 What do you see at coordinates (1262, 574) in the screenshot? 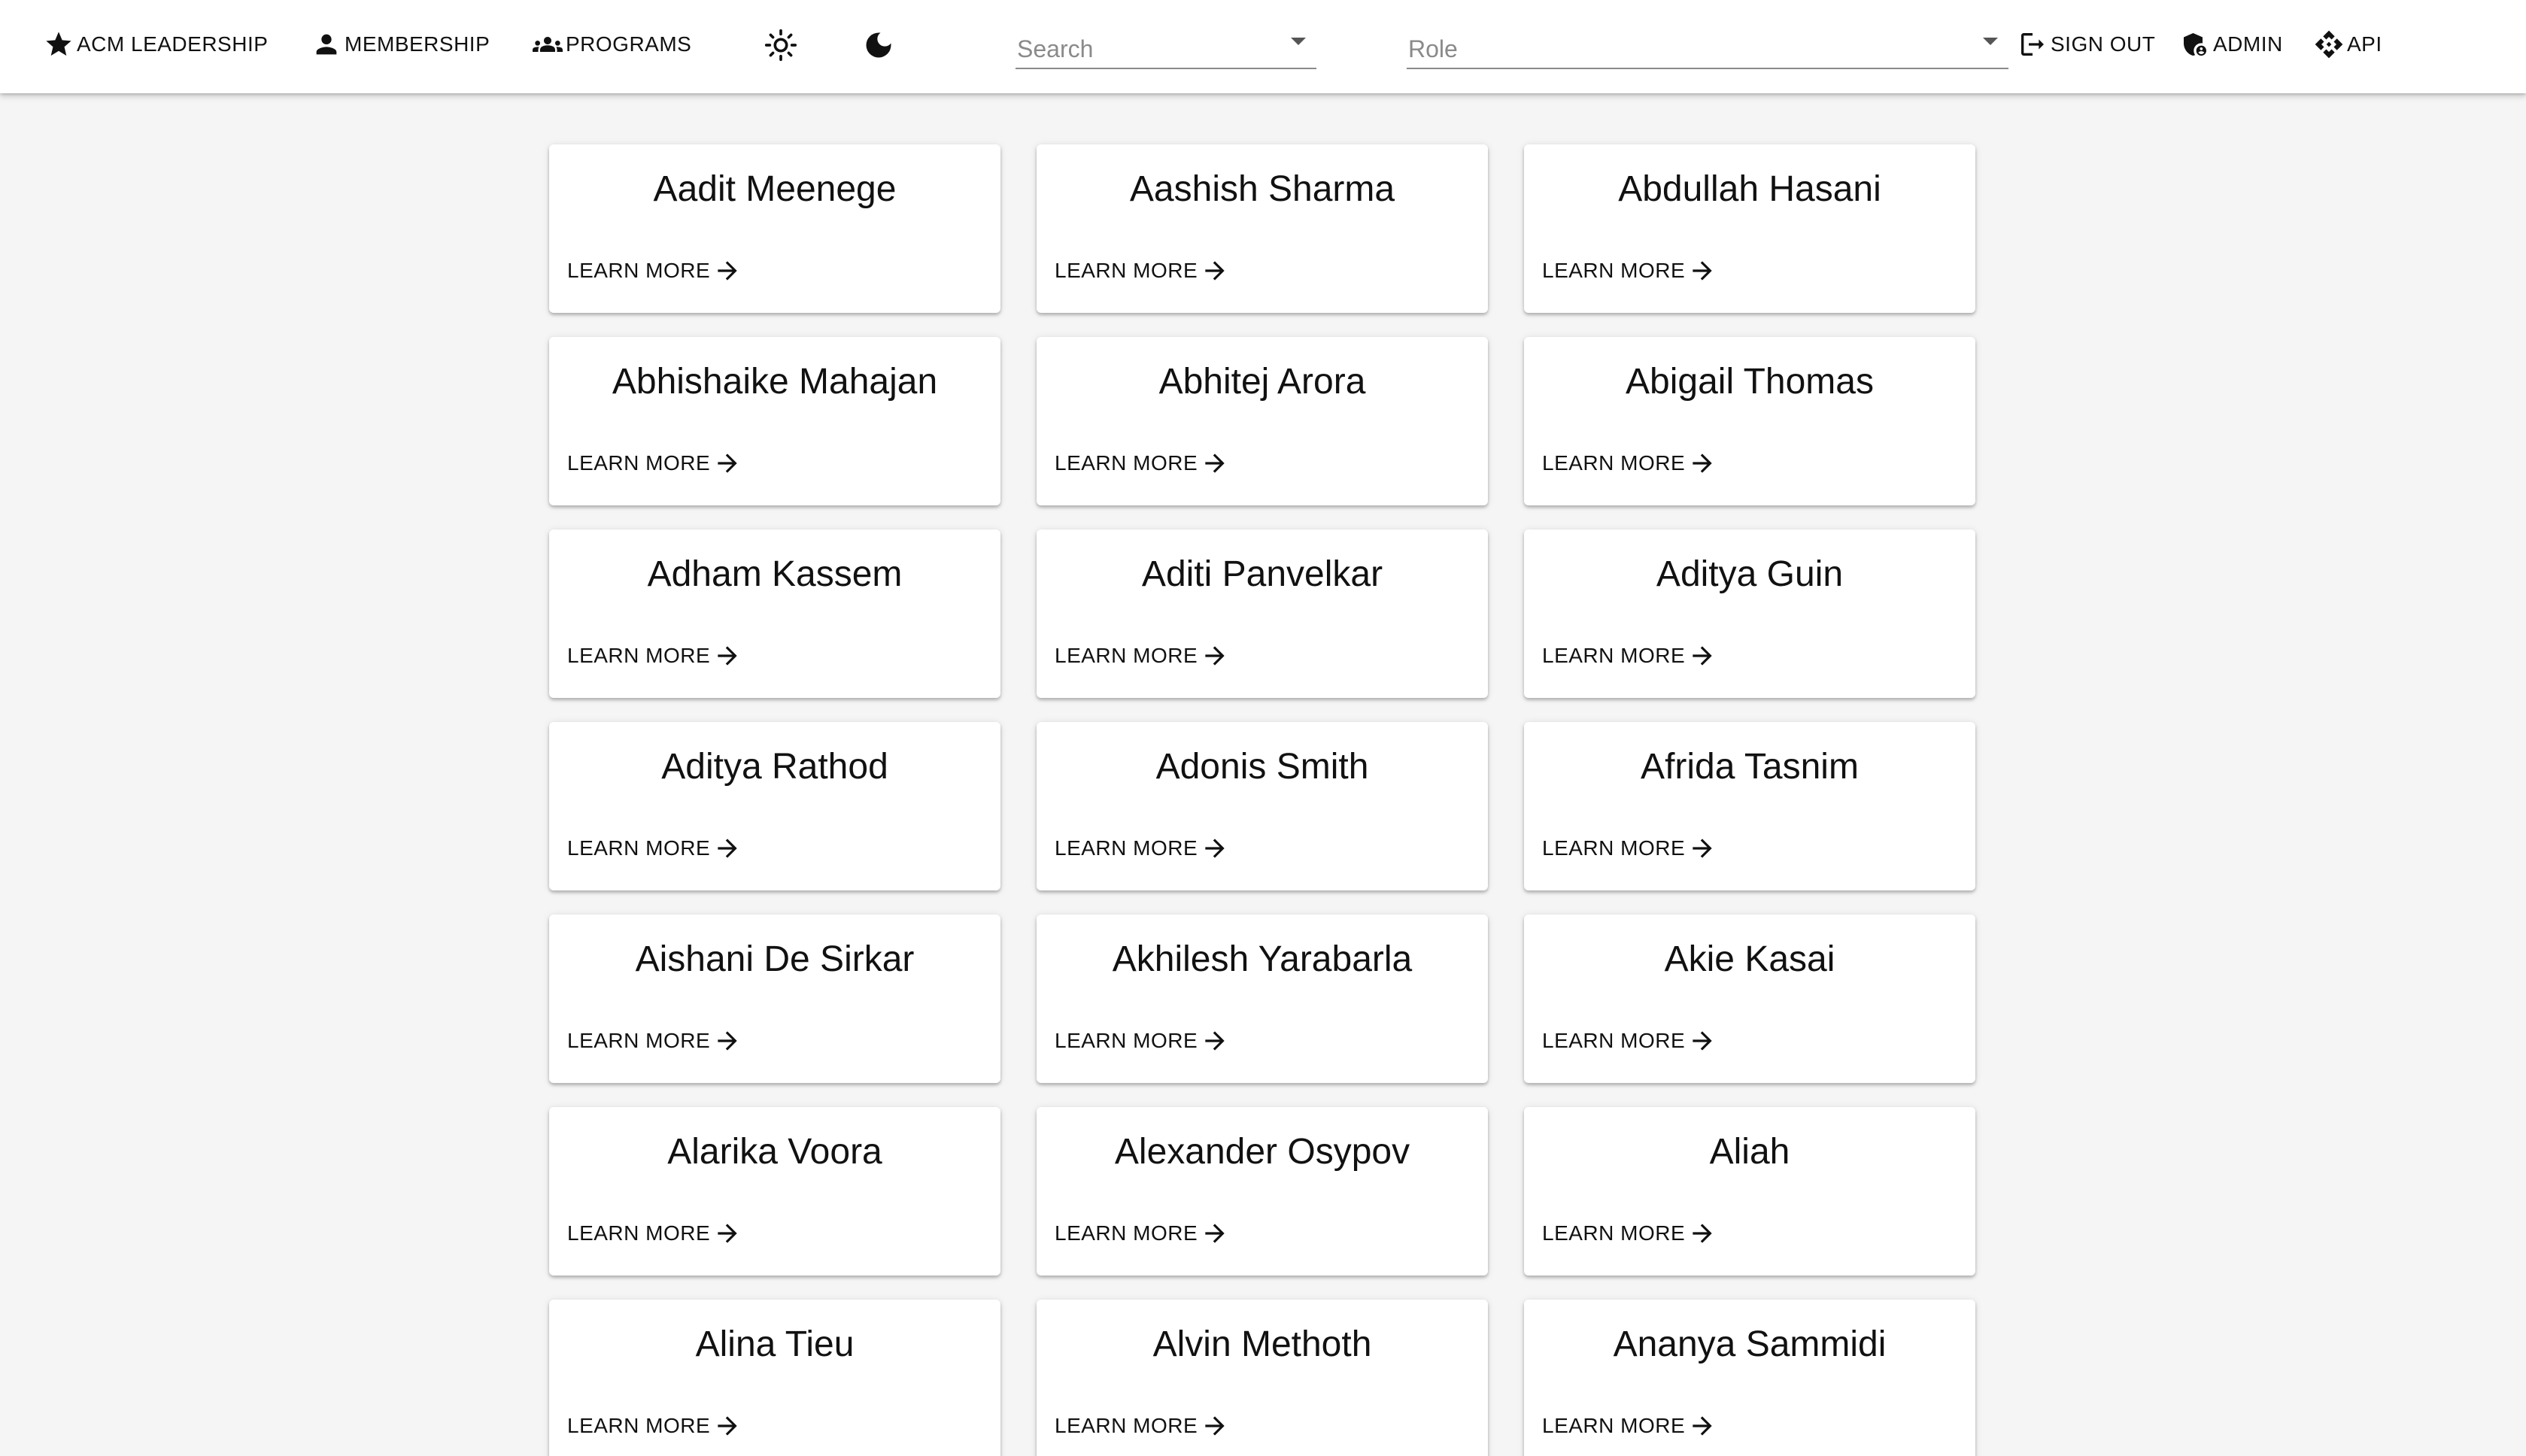
I see `person-name: Aditi Panvelkar` at bounding box center [1262, 574].